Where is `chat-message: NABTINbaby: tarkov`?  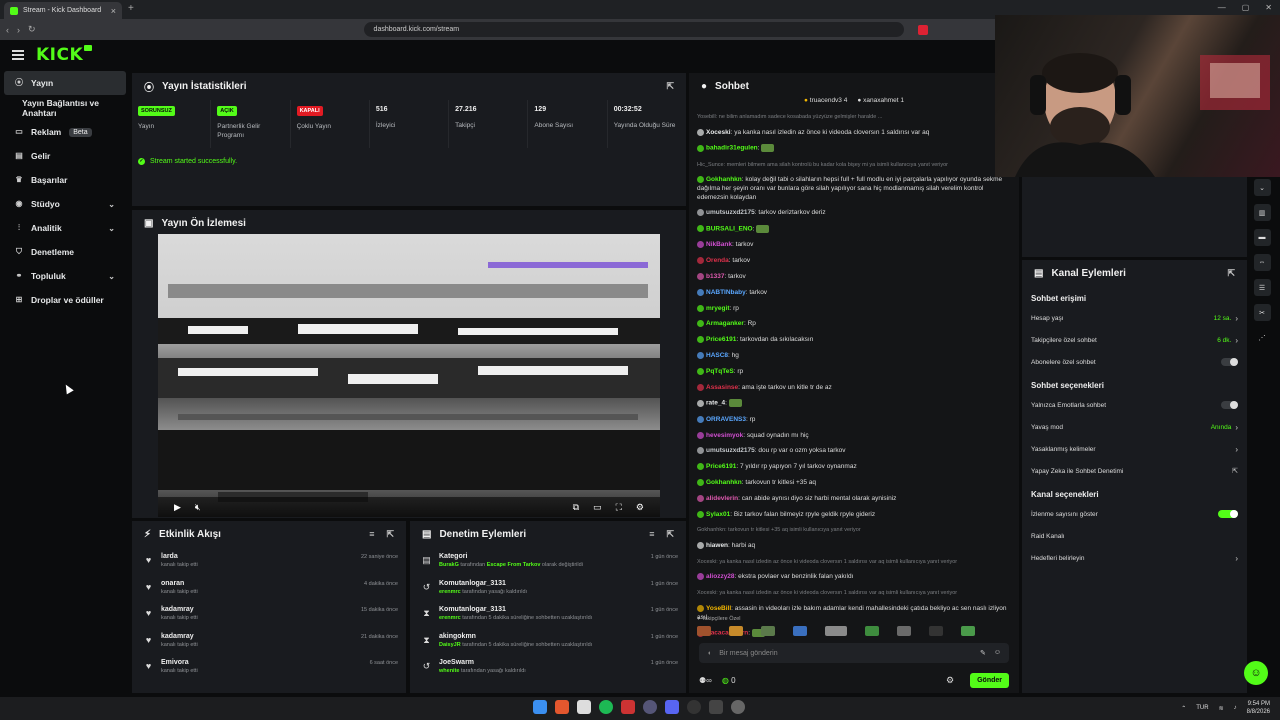 chat-message: NABTINbaby: tarkov is located at coordinates (854, 293).